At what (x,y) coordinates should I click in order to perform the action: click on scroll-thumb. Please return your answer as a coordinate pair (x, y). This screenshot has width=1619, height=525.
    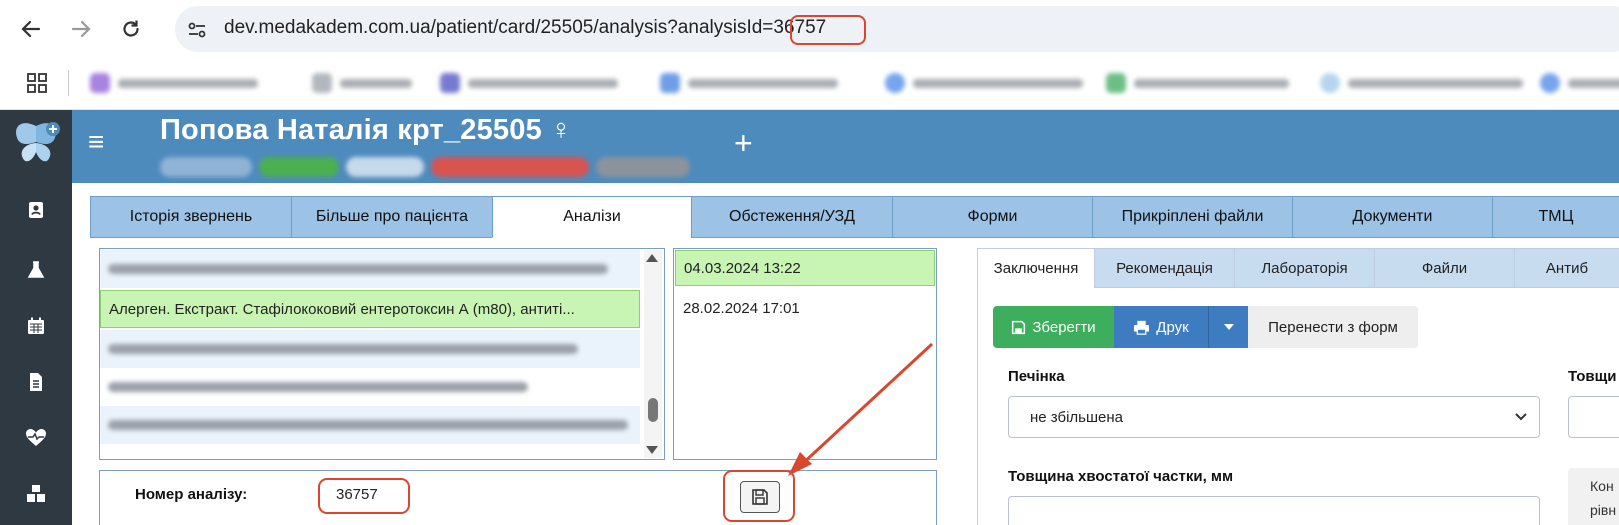
    Looking at the image, I should click on (653, 410).